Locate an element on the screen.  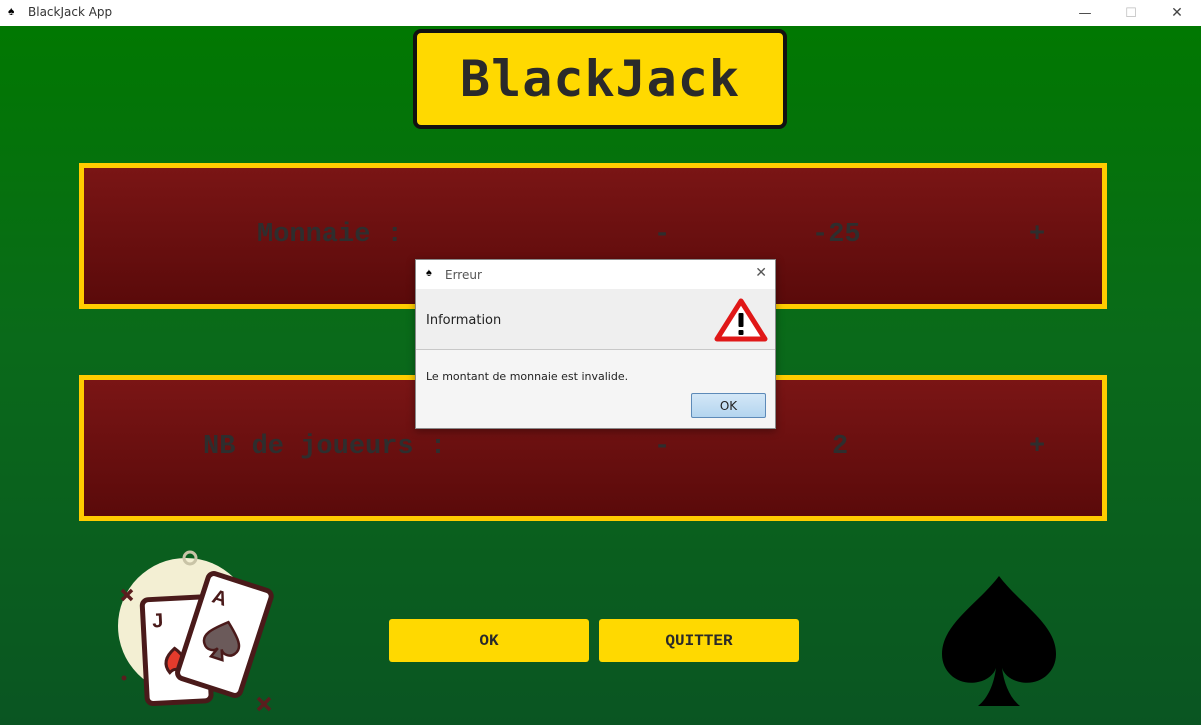
money-label: Monnaie : is located at coordinates (330, 235).